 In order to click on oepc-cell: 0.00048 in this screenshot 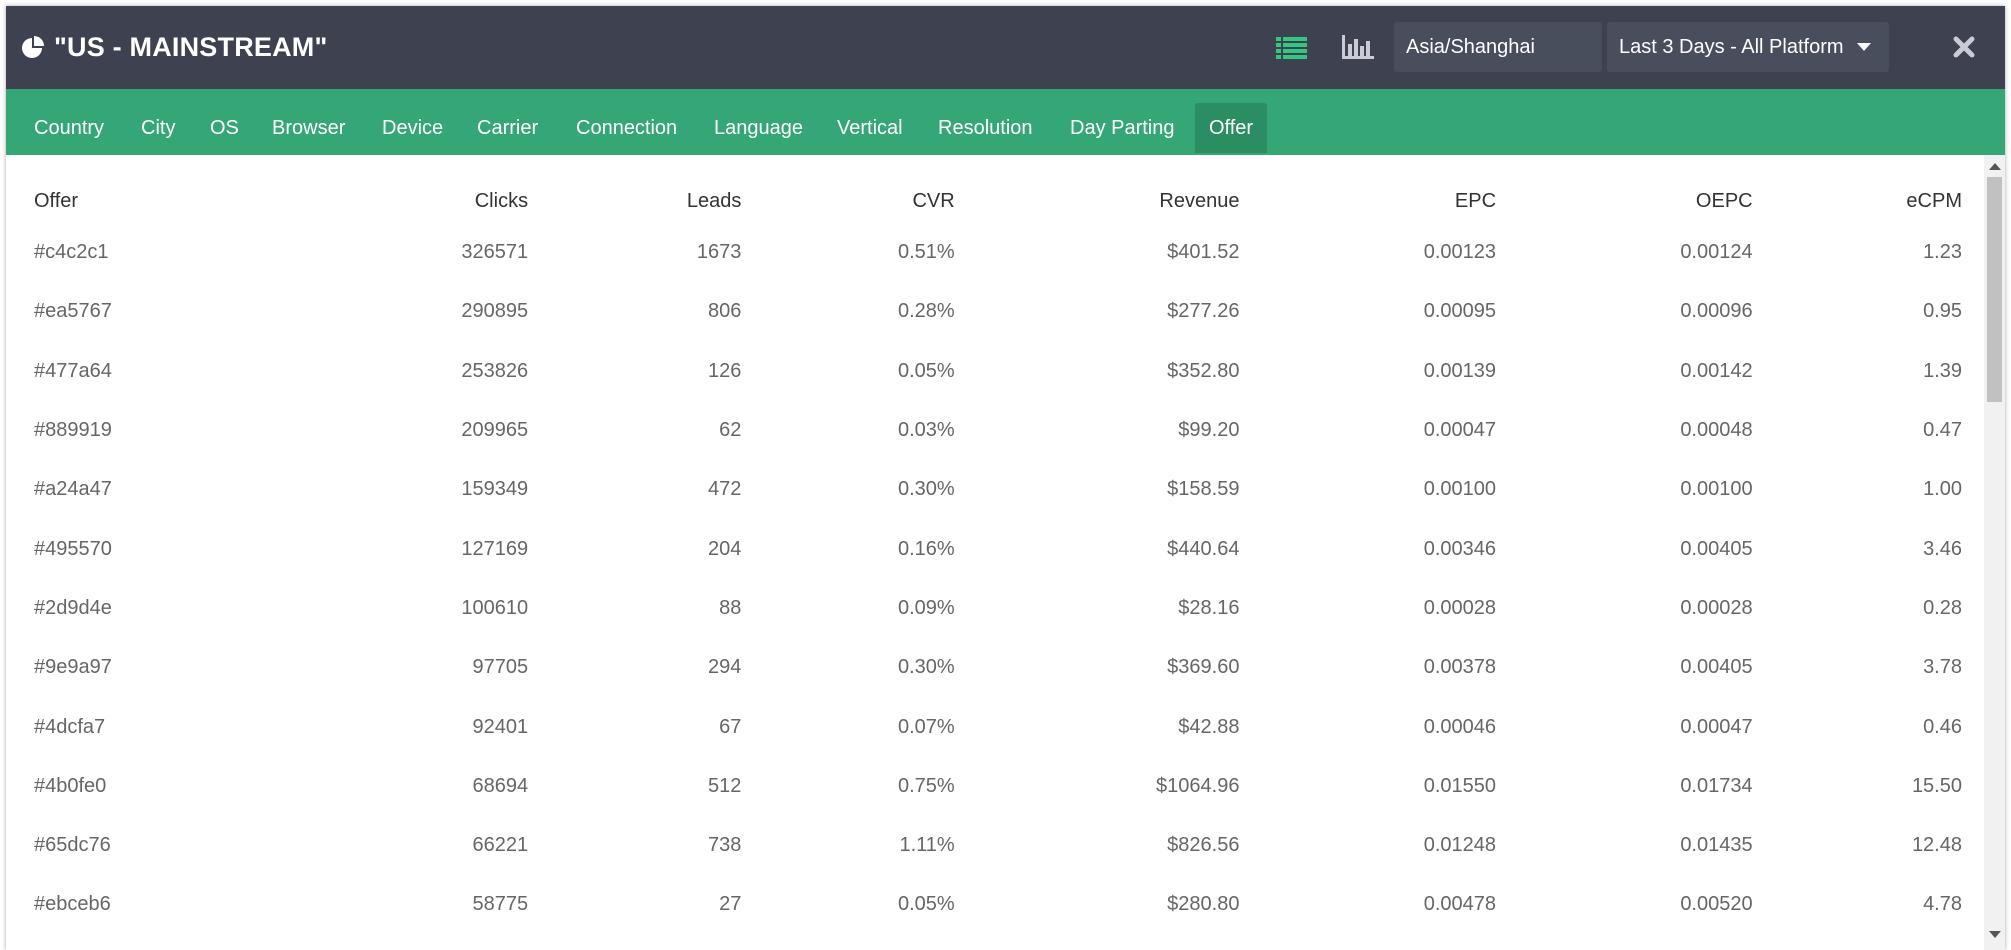, I will do `click(1716, 430)`.